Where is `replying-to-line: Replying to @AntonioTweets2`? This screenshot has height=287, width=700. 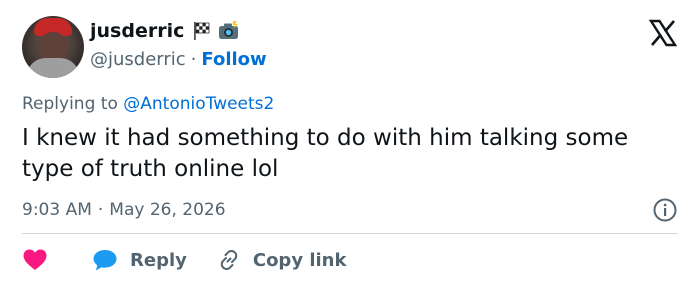 replying-to-line: Replying to @AntonioTweets2 is located at coordinates (148, 104).